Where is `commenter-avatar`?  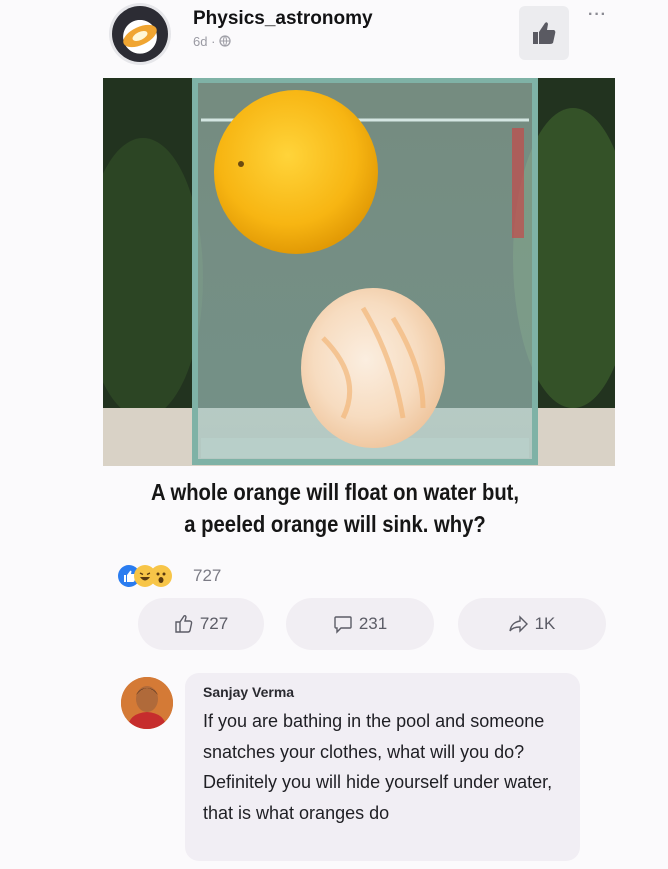 commenter-avatar is located at coordinates (147, 703).